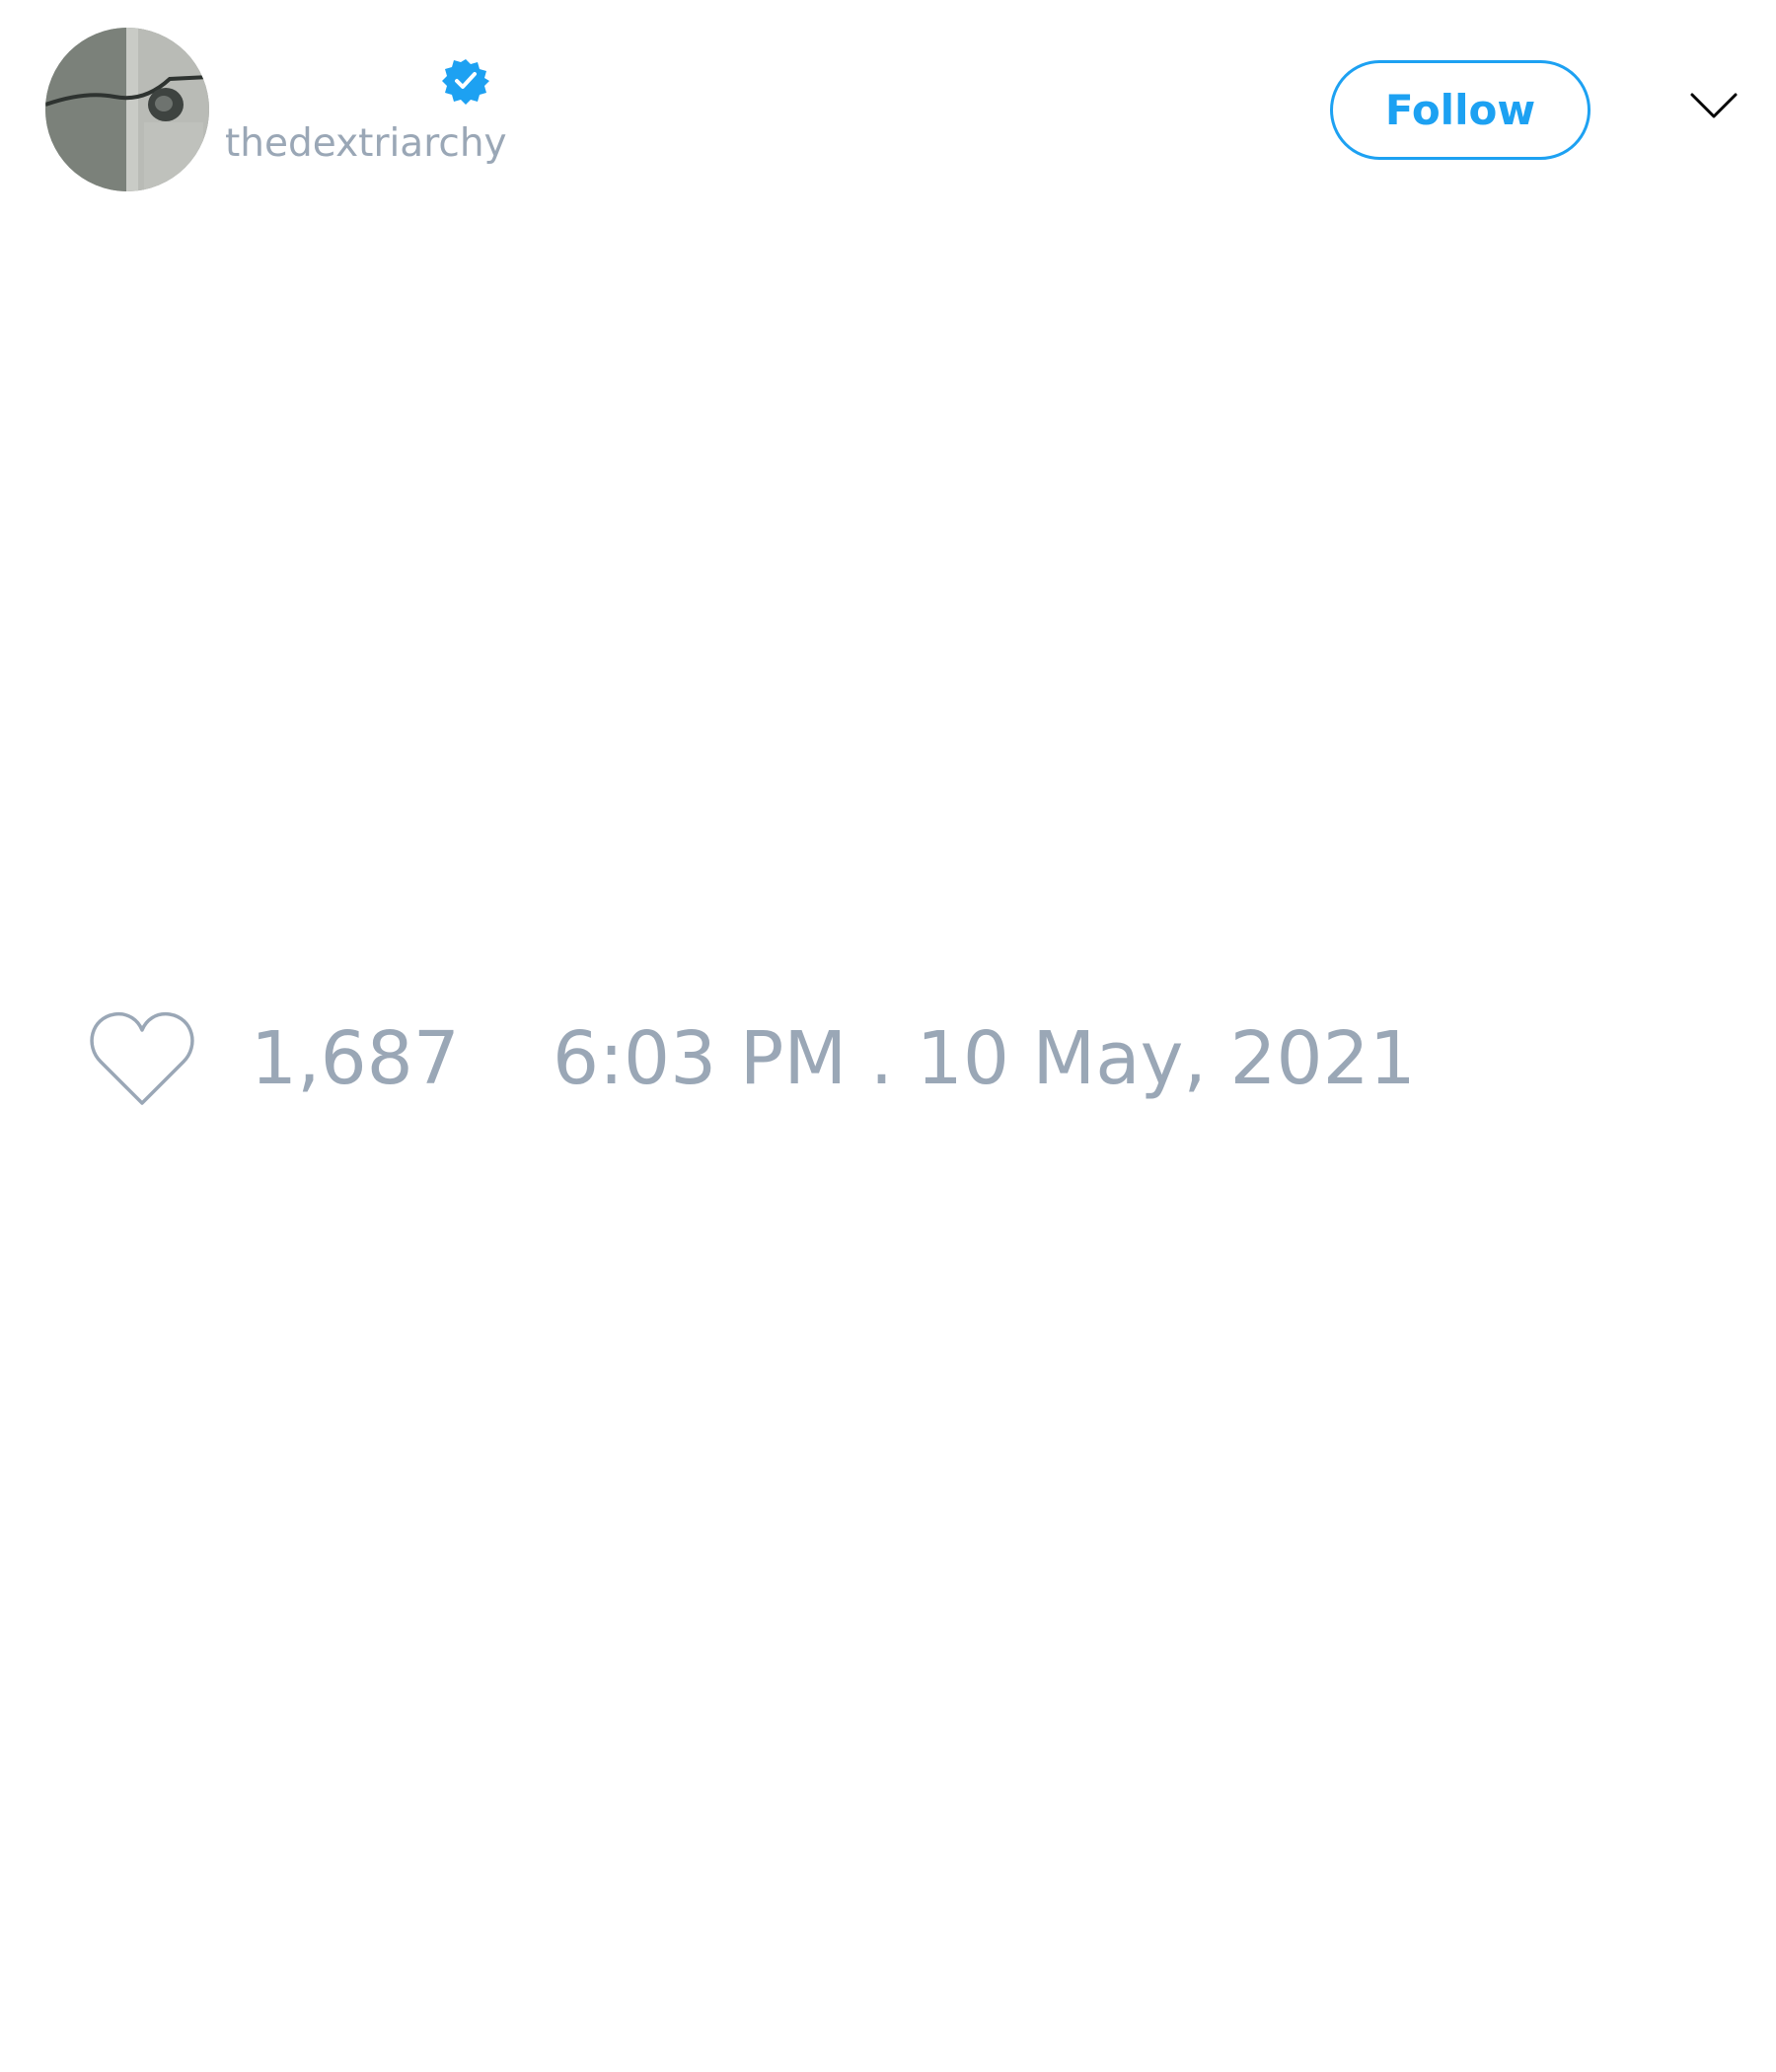  I want to click on follow-button: Follow, so click(1461, 110).